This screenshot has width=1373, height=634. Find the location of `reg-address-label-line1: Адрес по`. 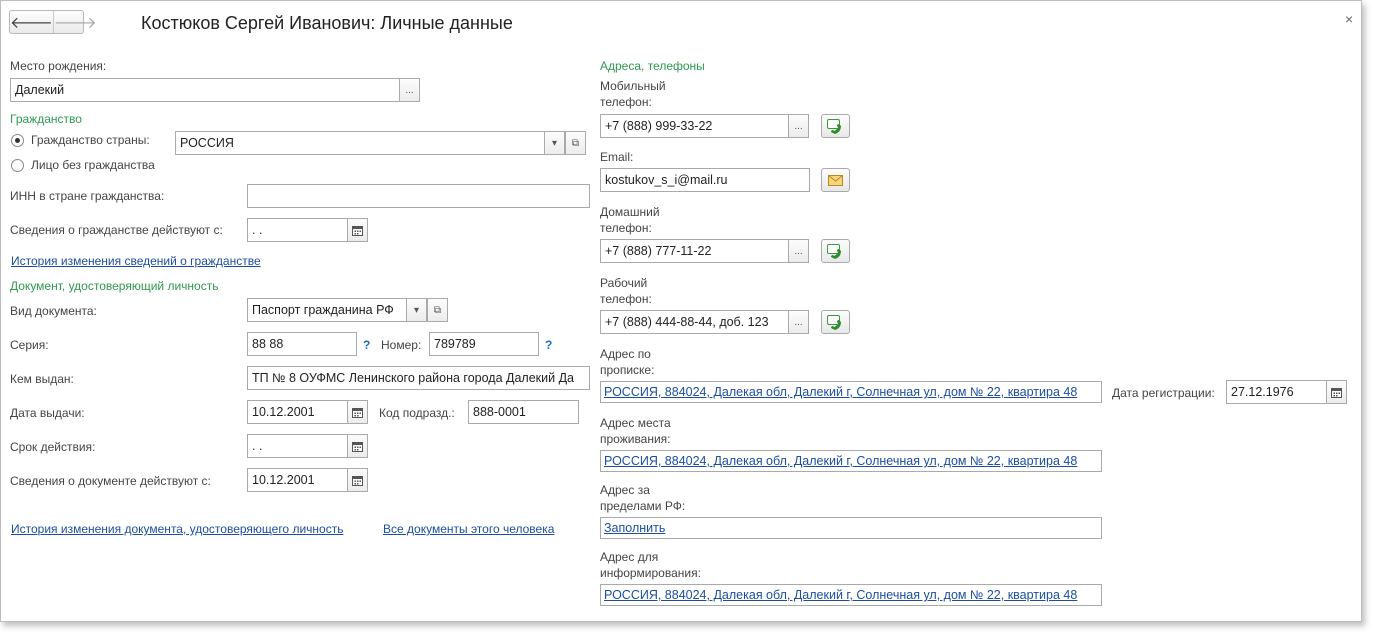

reg-address-label-line1: Адрес по is located at coordinates (625, 354).